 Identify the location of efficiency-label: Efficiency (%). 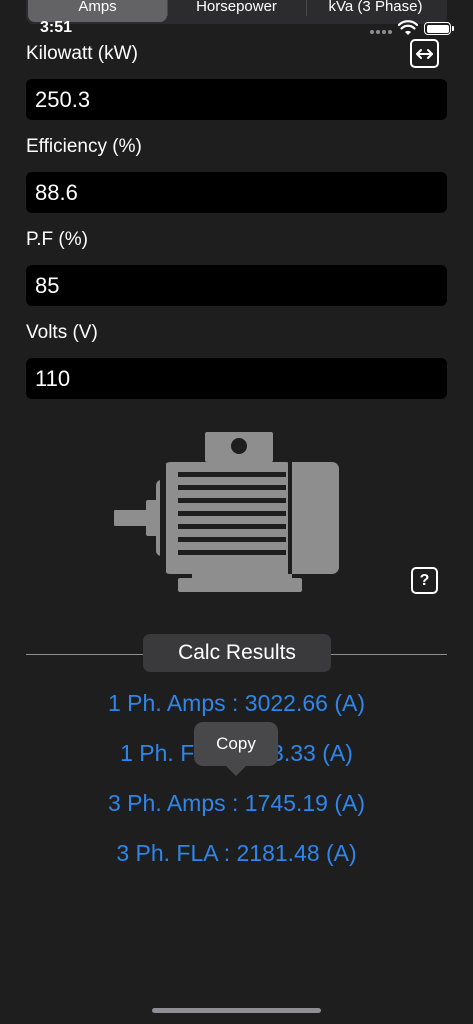
(84, 146).